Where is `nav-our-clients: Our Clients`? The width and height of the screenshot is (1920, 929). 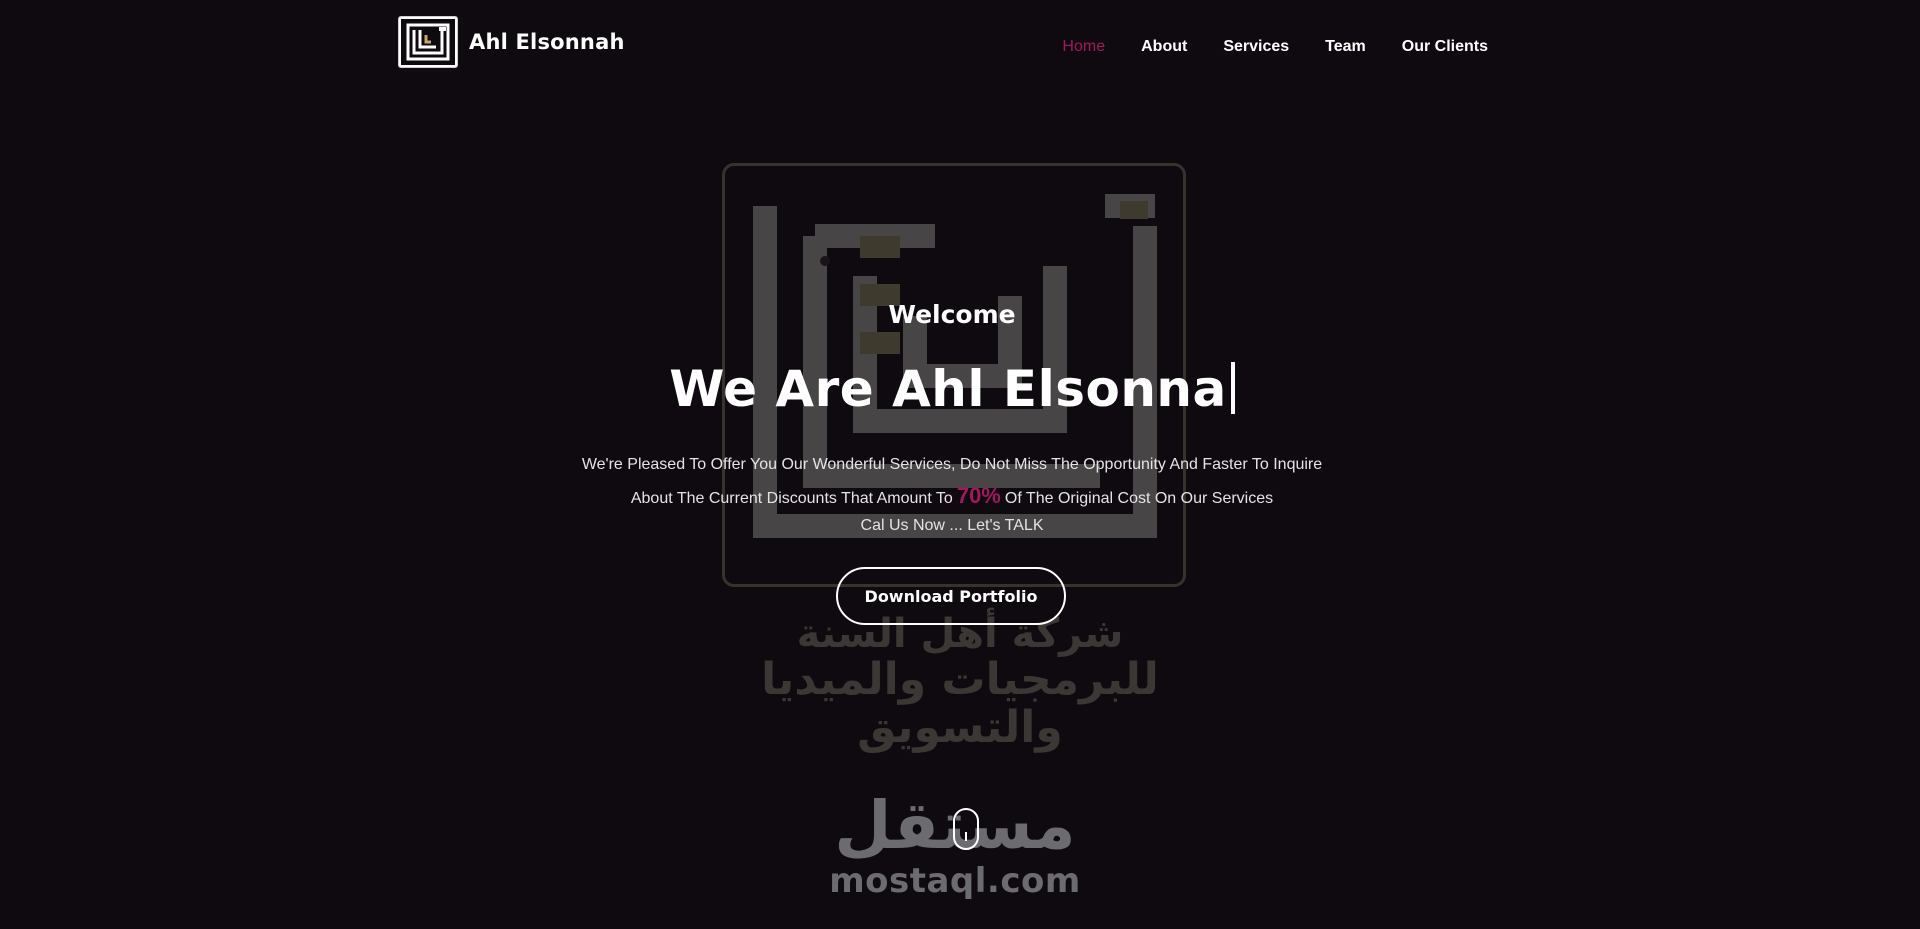 nav-our-clients: Our Clients is located at coordinates (1445, 47).